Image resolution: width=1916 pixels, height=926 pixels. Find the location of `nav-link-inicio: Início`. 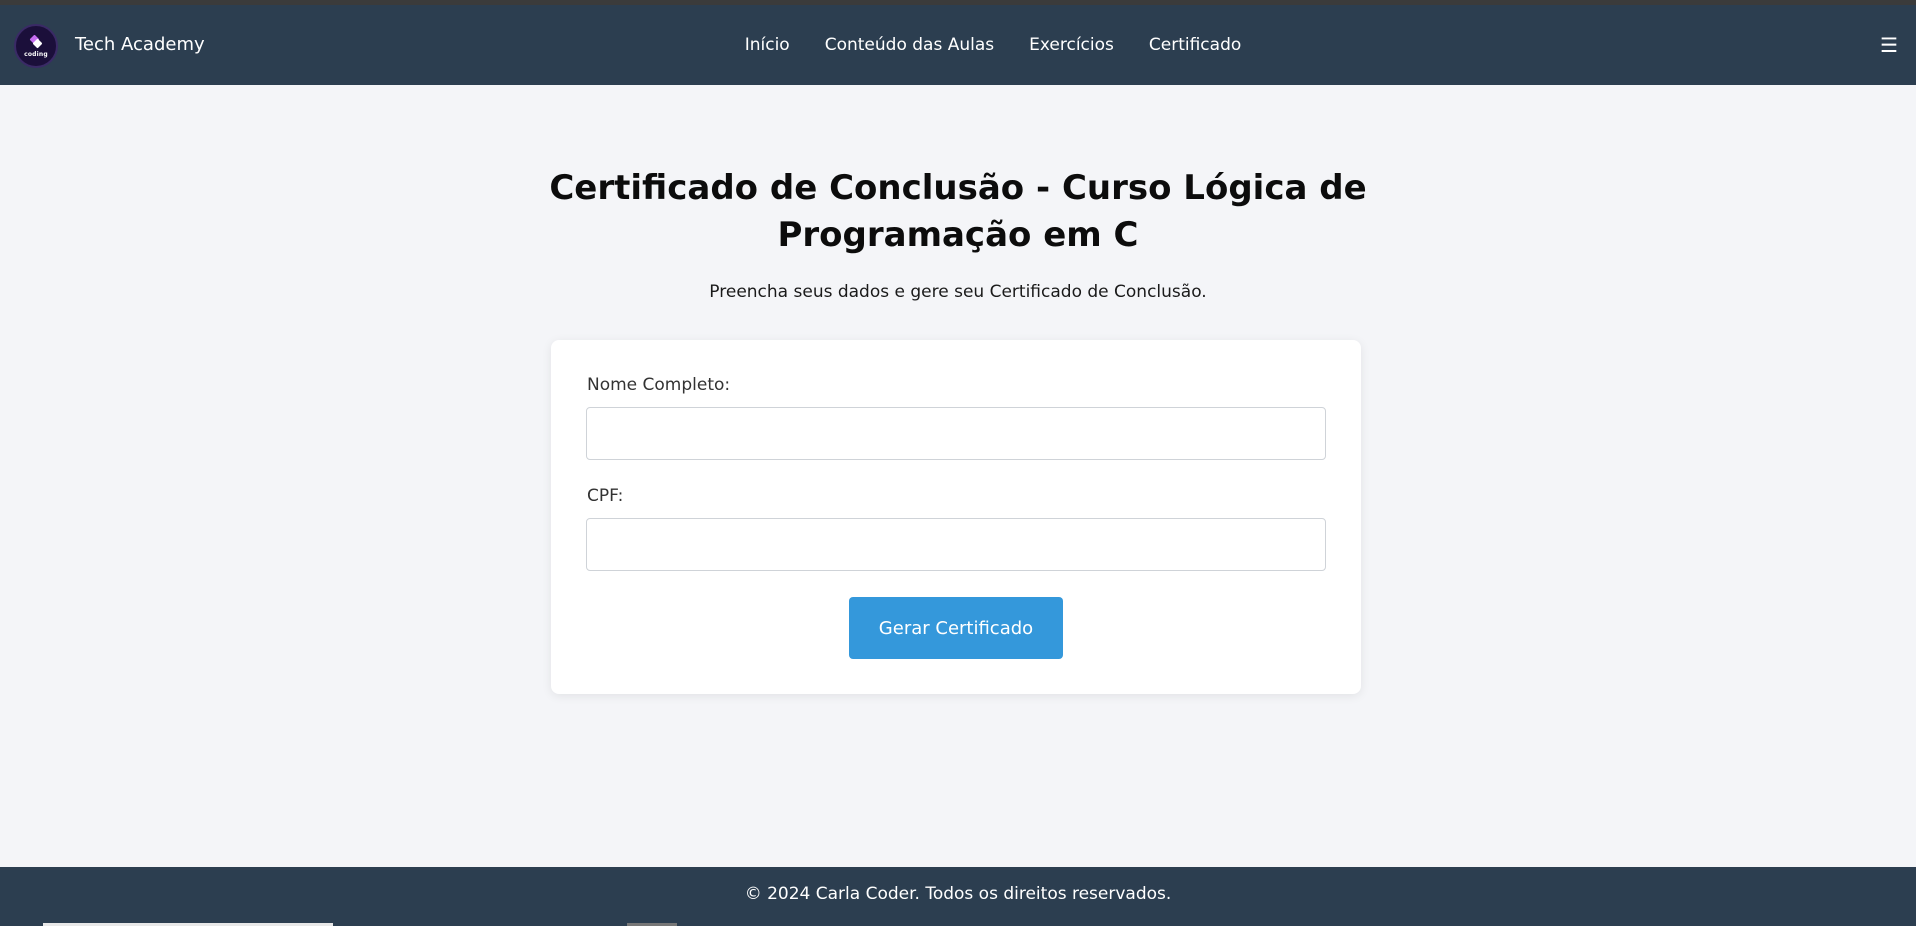

nav-link-inicio: Início is located at coordinates (767, 45).